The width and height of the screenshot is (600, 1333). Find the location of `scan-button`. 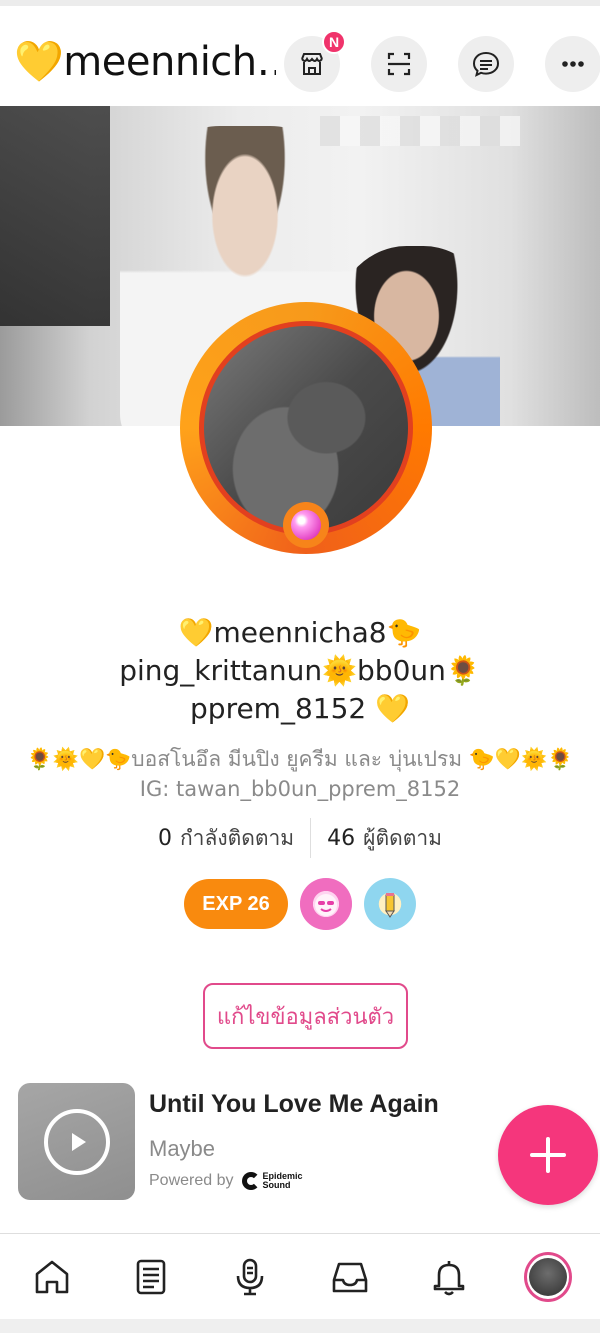

scan-button is located at coordinates (399, 64).